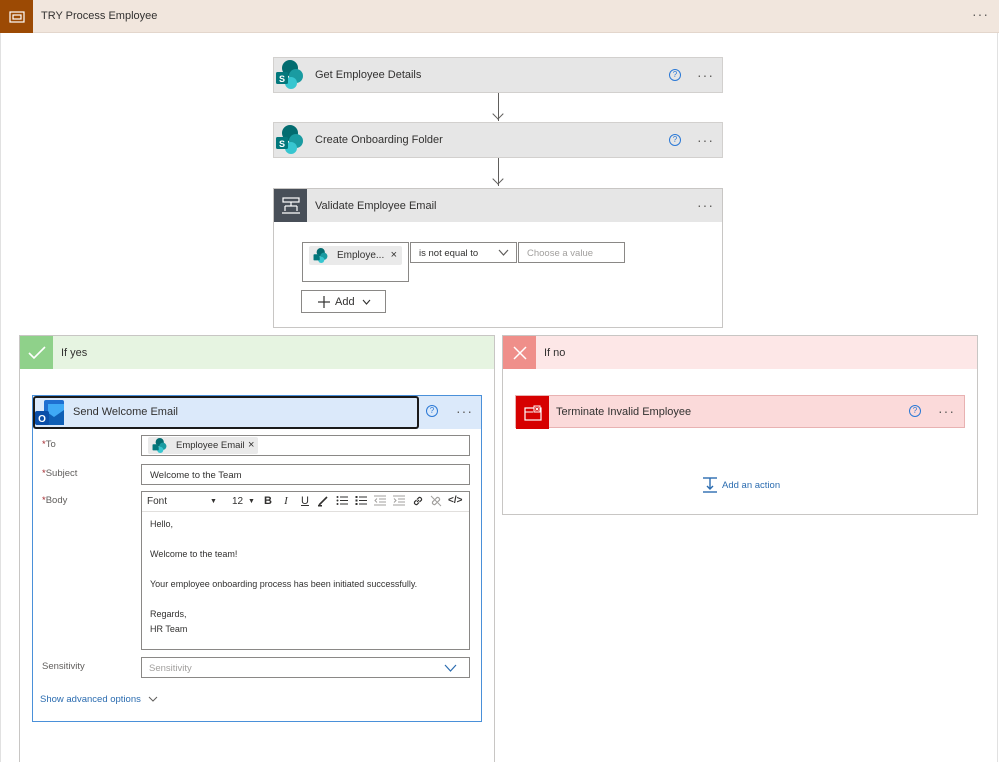 Image resolution: width=999 pixels, height=762 pixels. What do you see at coordinates (63, 666) in the screenshot?
I see `sensitivity-label: Sensitivity` at bounding box center [63, 666].